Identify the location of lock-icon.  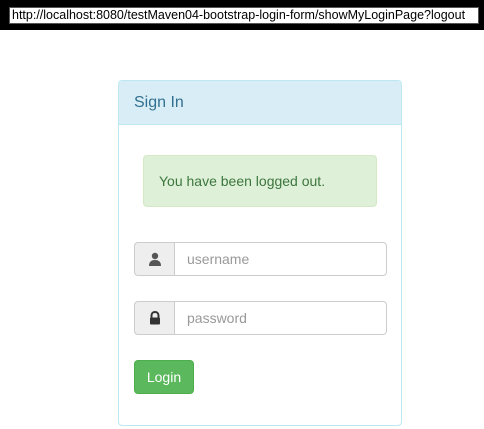
(154, 318).